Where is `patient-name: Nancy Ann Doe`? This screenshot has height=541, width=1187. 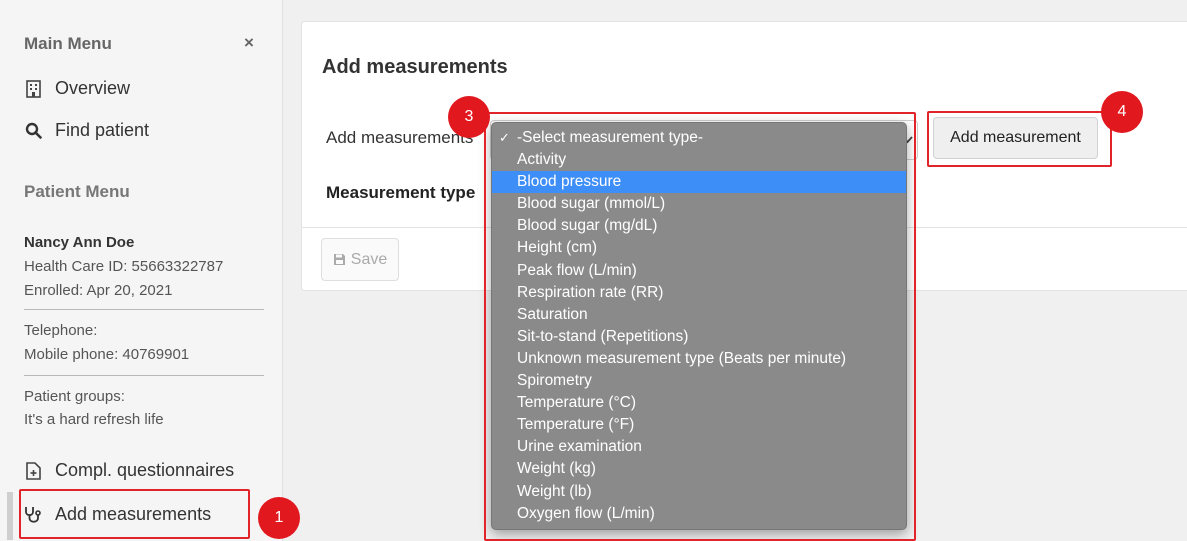
patient-name: Nancy Ann Doe is located at coordinates (79, 242).